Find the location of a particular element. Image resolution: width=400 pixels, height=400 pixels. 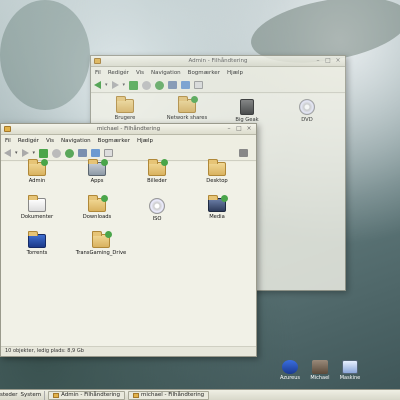

taskbar-label: michael - Filhåndtering is located at coordinates (173, 395).